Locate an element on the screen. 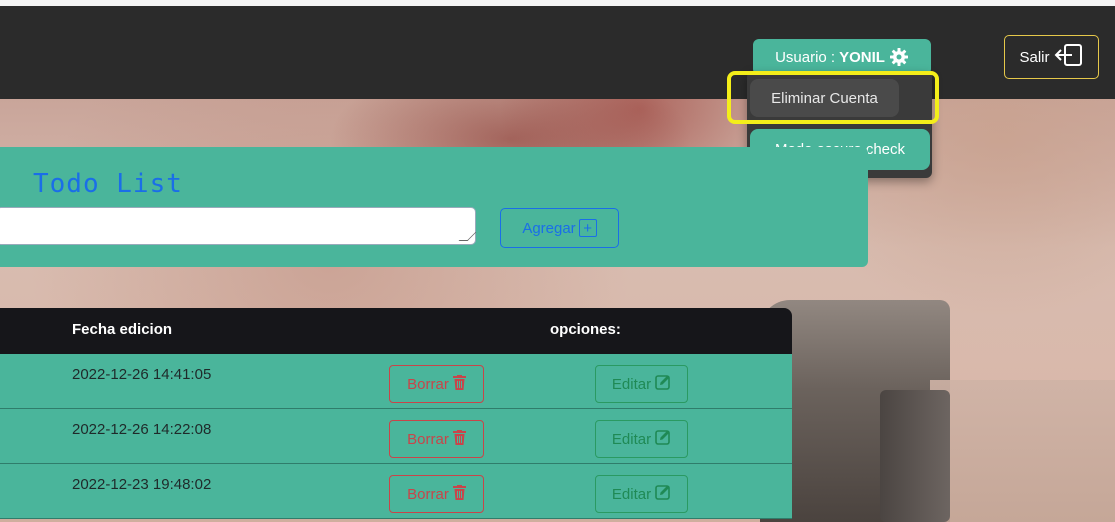 This screenshot has height=522, width=1115. plus-square-icon: + is located at coordinates (587, 228).